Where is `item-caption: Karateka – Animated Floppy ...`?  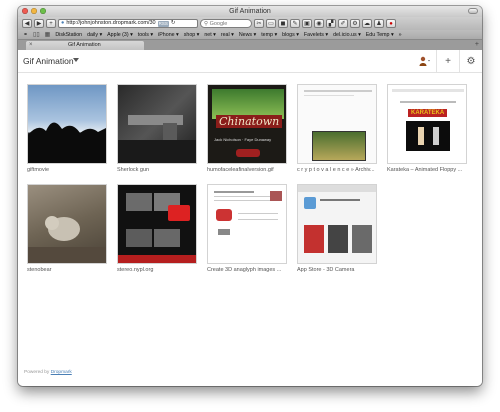 item-caption: Karateka – Animated Floppy ... is located at coordinates (427, 170).